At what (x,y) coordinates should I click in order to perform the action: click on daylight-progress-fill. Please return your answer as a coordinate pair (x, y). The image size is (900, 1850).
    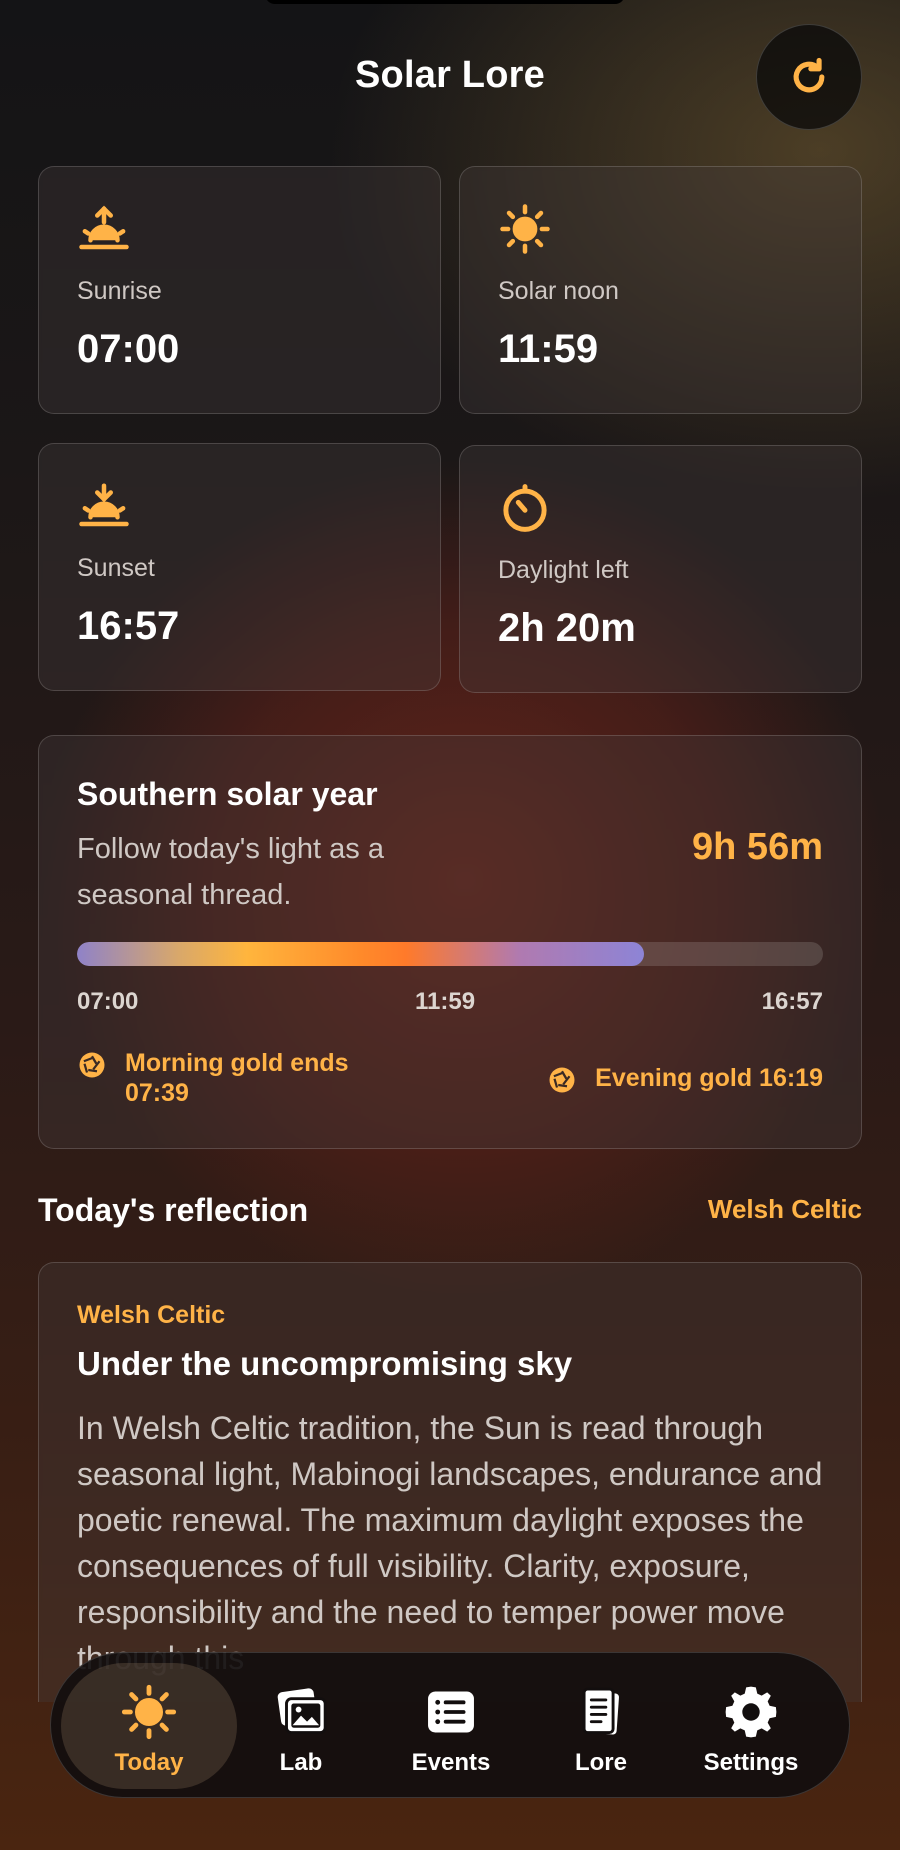
    Looking at the image, I should click on (360, 954).